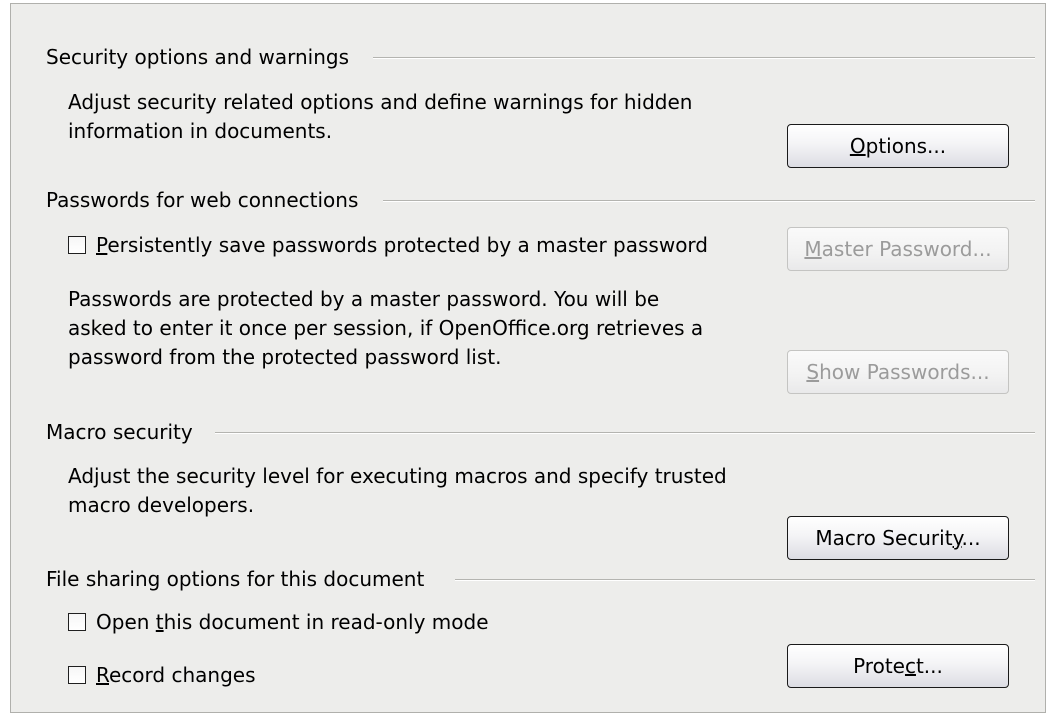  Describe the element at coordinates (625, 433) in the screenshot. I see `macro-security-separator` at that location.